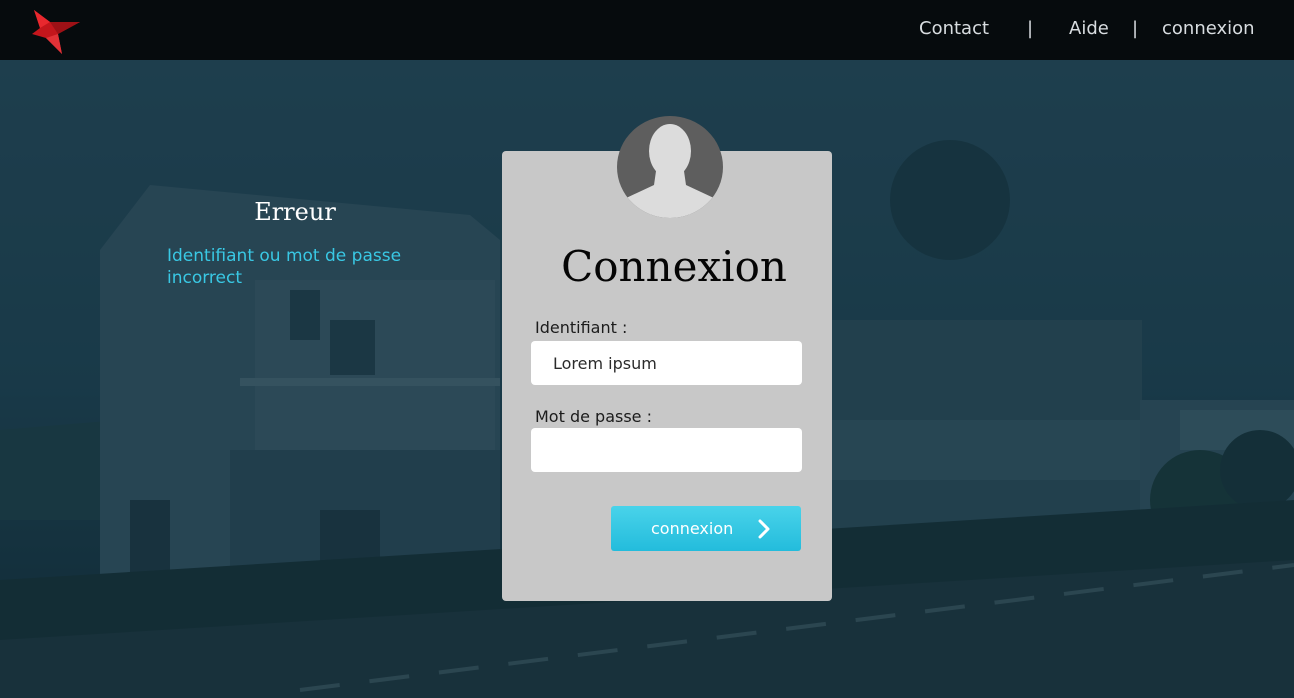 This screenshot has width=1294, height=698. I want to click on nav-link-help: Aide, so click(1089, 30).